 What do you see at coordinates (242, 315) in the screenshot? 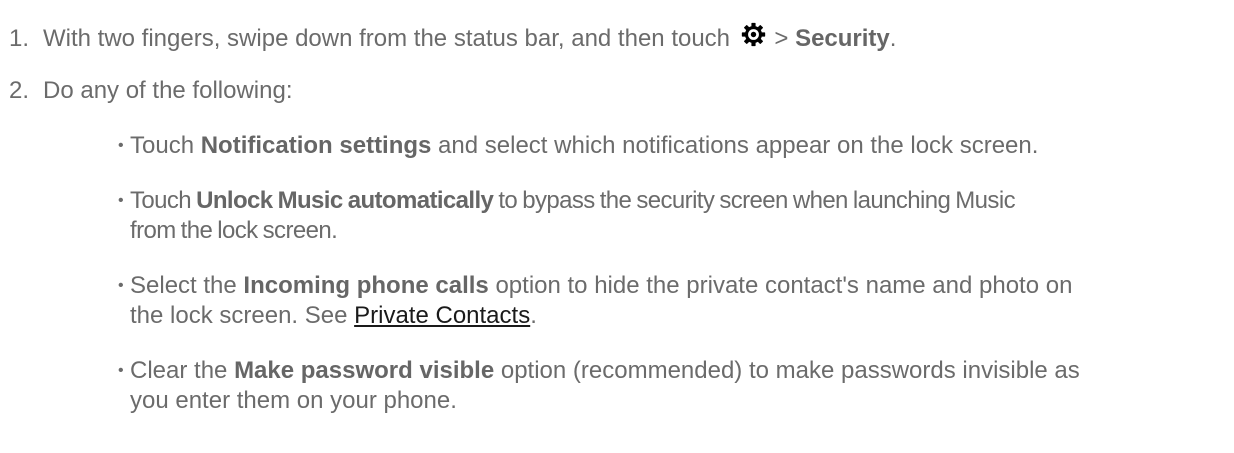
I see `bullet-text: the lock screen. See` at bounding box center [242, 315].